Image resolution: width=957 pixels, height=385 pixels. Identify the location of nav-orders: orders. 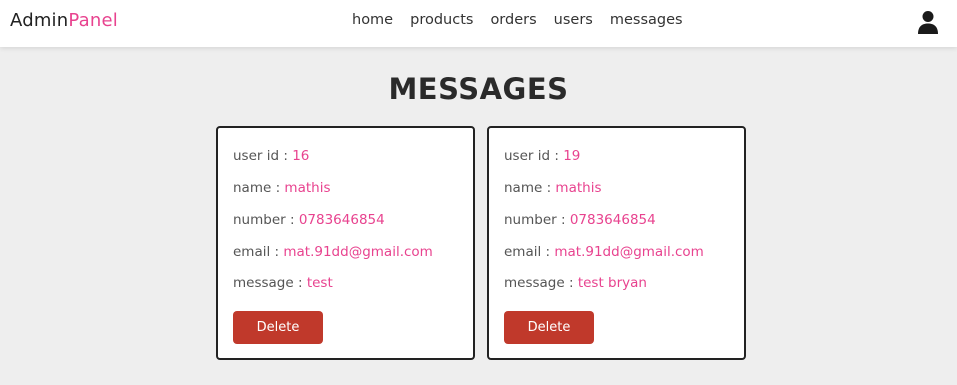
(513, 20).